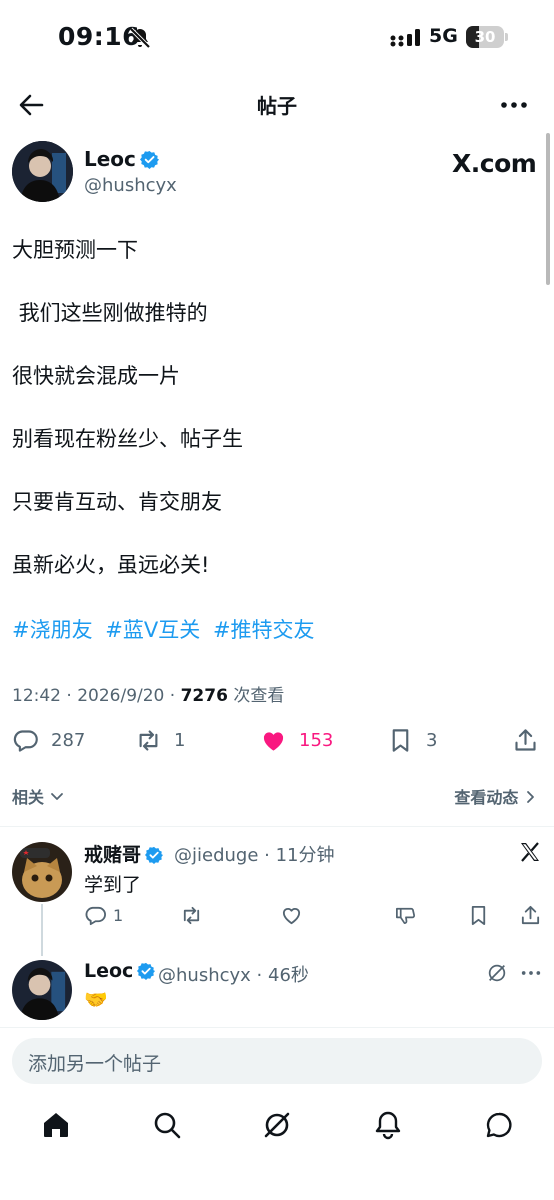 The height and width of the screenshot is (1200, 554). I want to click on post-line: 别看现在粉丝少、帖子生, so click(127, 439).